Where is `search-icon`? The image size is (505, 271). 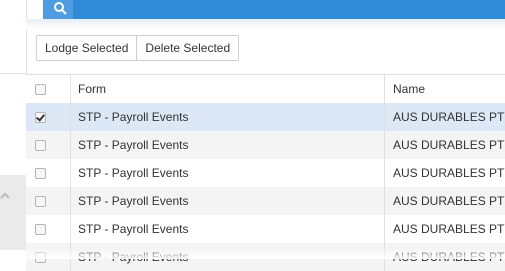
search-icon is located at coordinates (60, 8).